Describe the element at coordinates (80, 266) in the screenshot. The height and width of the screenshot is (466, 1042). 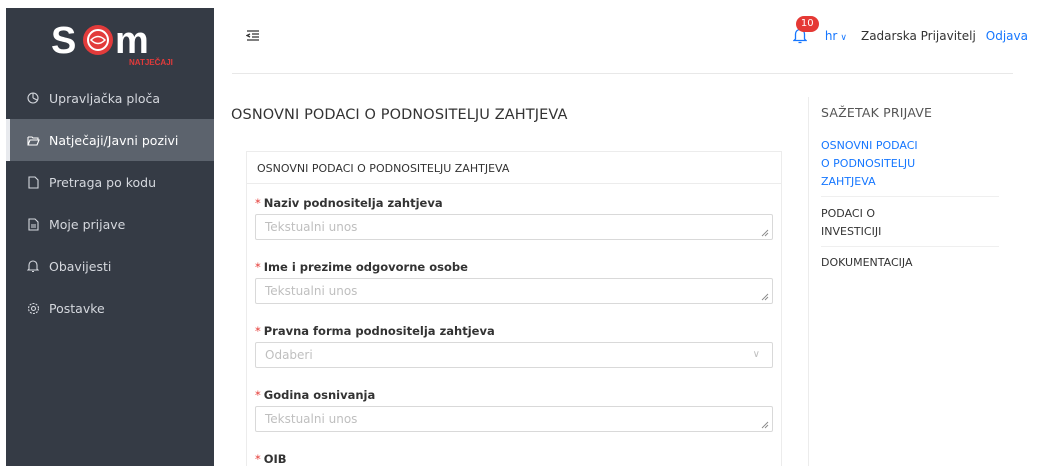
I see `sidebar-item-label: Obavijesti` at that location.